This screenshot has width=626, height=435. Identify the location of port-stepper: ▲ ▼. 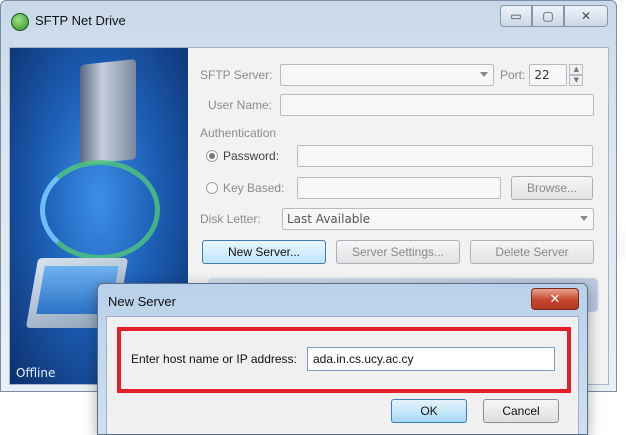
(576, 75).